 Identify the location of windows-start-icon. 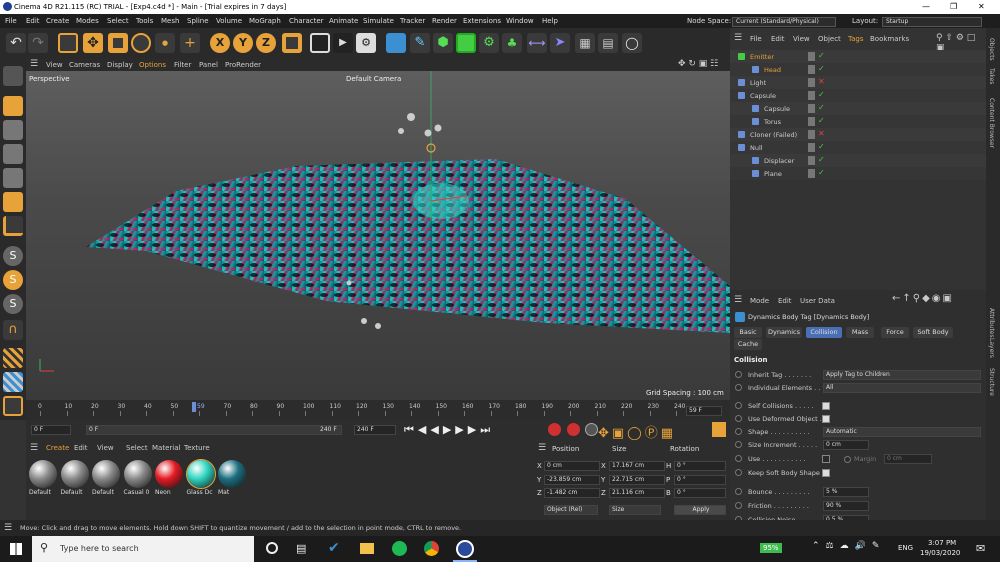
(16, 549).